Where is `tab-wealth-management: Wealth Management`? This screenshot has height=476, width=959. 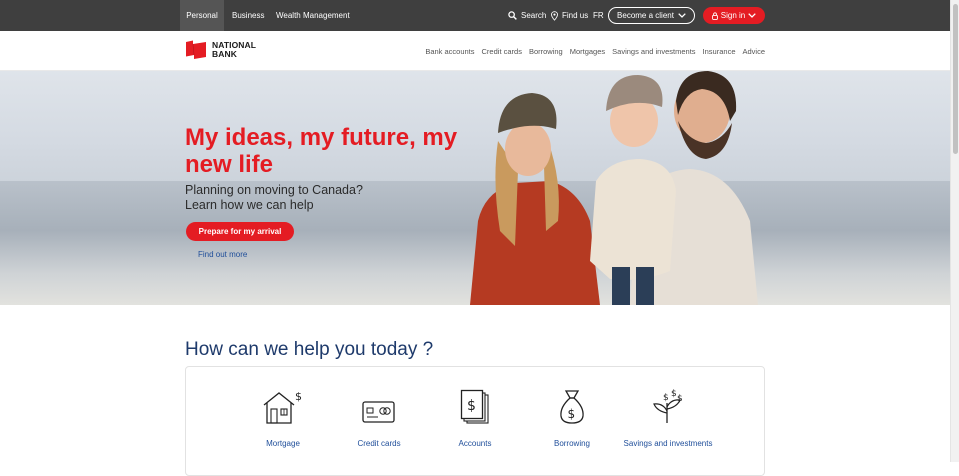
tab-wealth-management: Wealth Management is located at coordinates (313, 15).